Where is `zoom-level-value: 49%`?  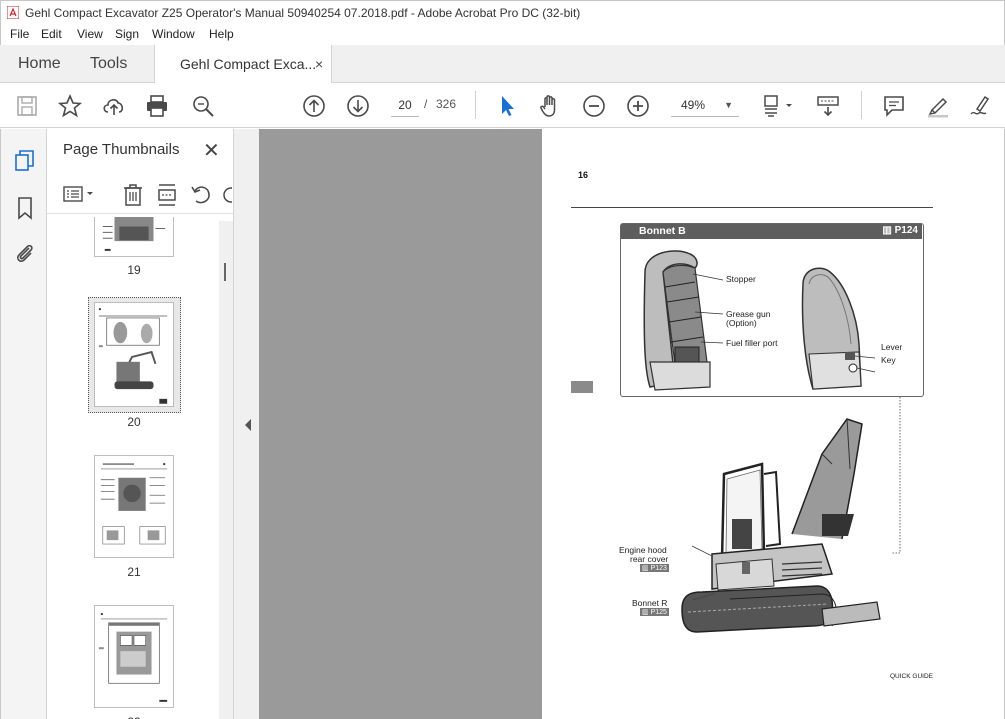
zoom-level-value: 49% is located at coordinates (693, 105).